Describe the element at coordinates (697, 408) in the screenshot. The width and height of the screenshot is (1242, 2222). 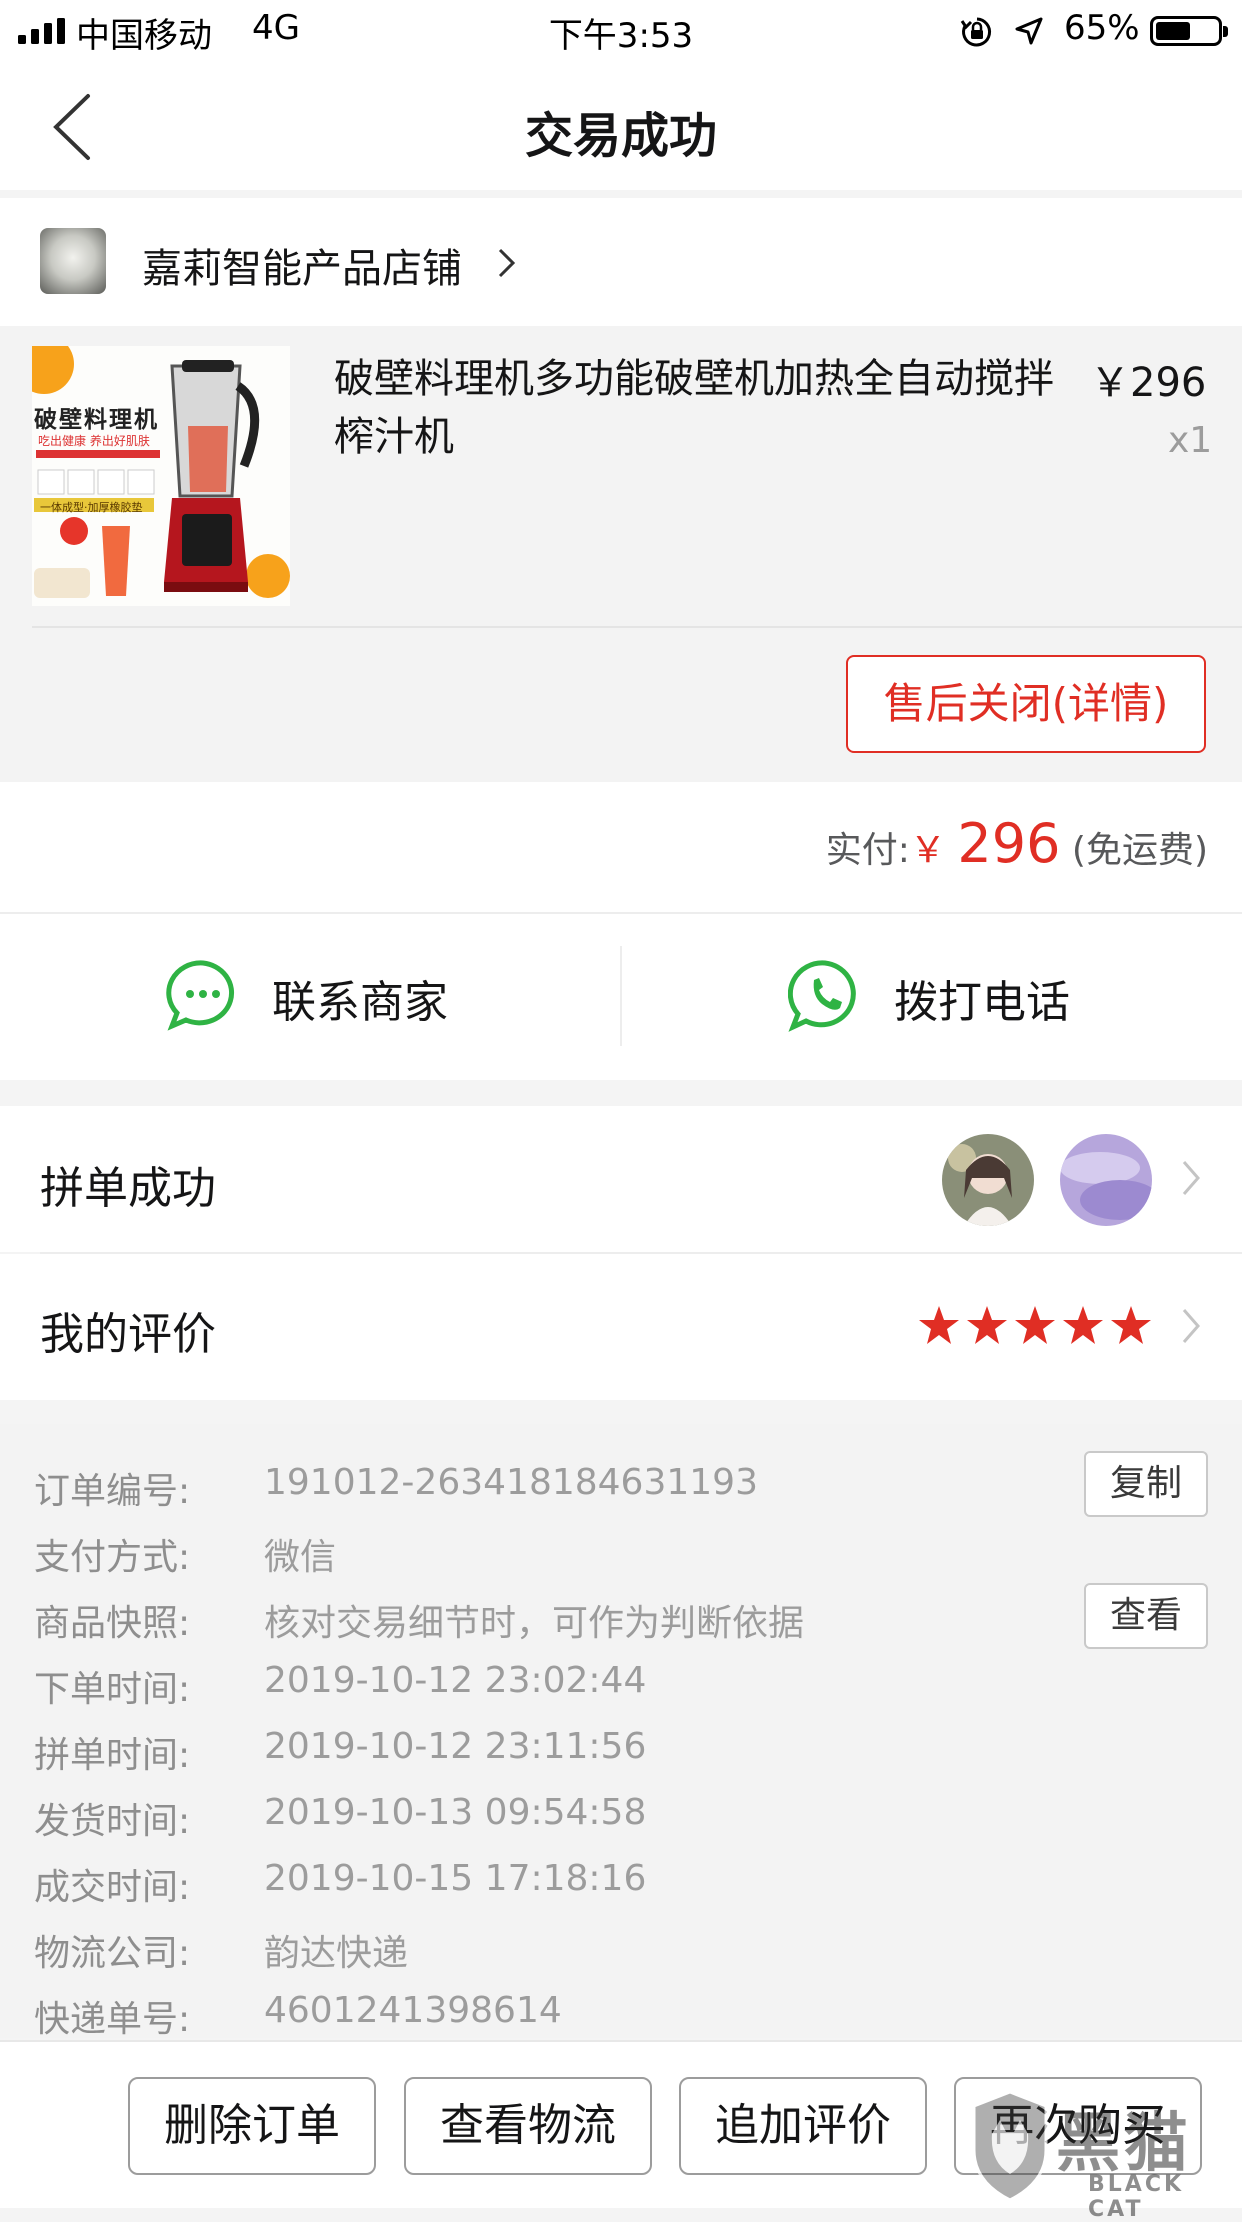
I see `product-title: 破壁料理机多功能破壁机加热全自动搅拌榨汁机` at that location.